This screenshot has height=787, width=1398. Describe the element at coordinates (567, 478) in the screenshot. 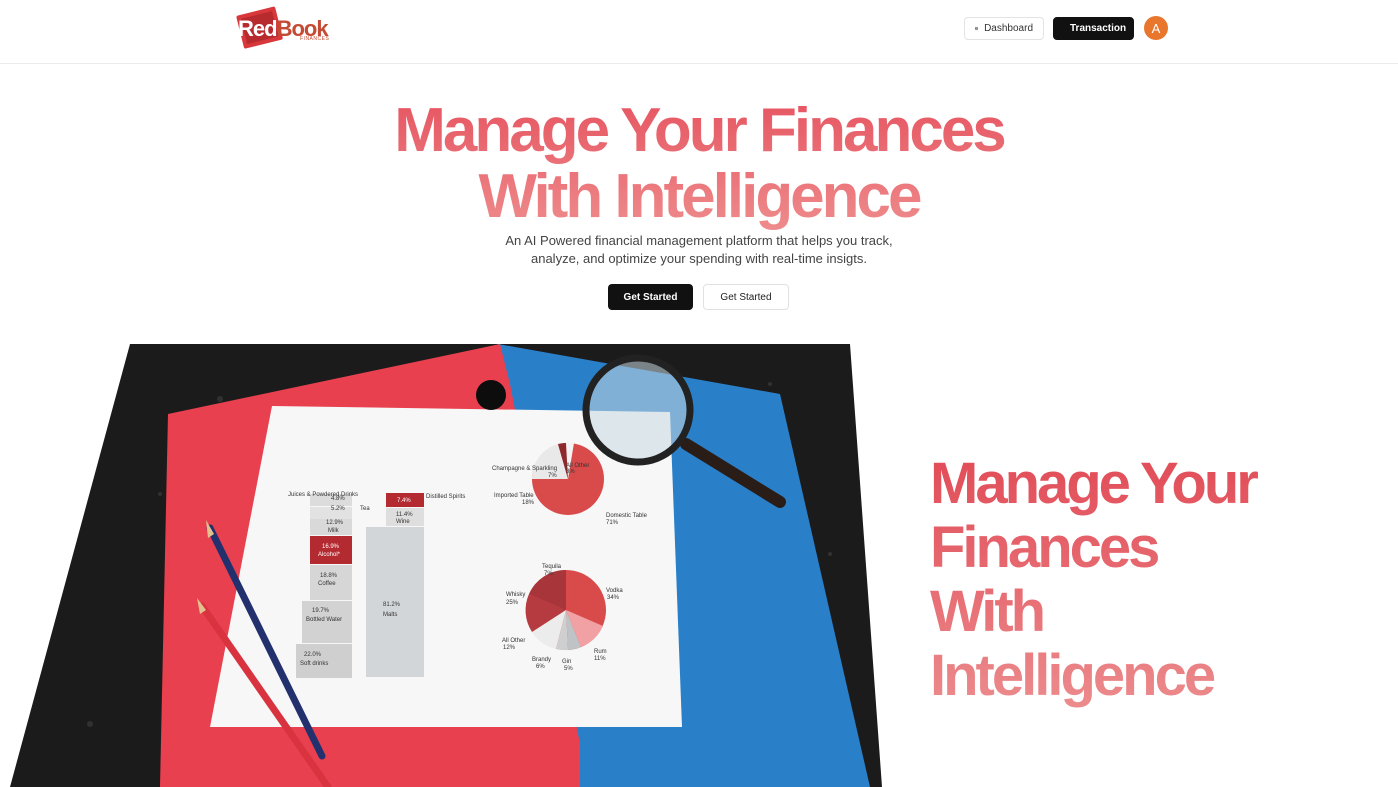

I see `pie-chart-wine` at that location.